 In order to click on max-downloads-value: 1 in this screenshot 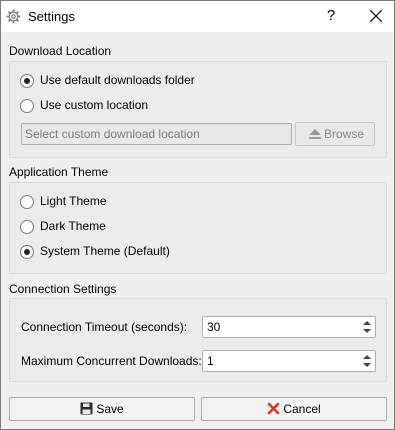, I will do `click(210, 361)`.